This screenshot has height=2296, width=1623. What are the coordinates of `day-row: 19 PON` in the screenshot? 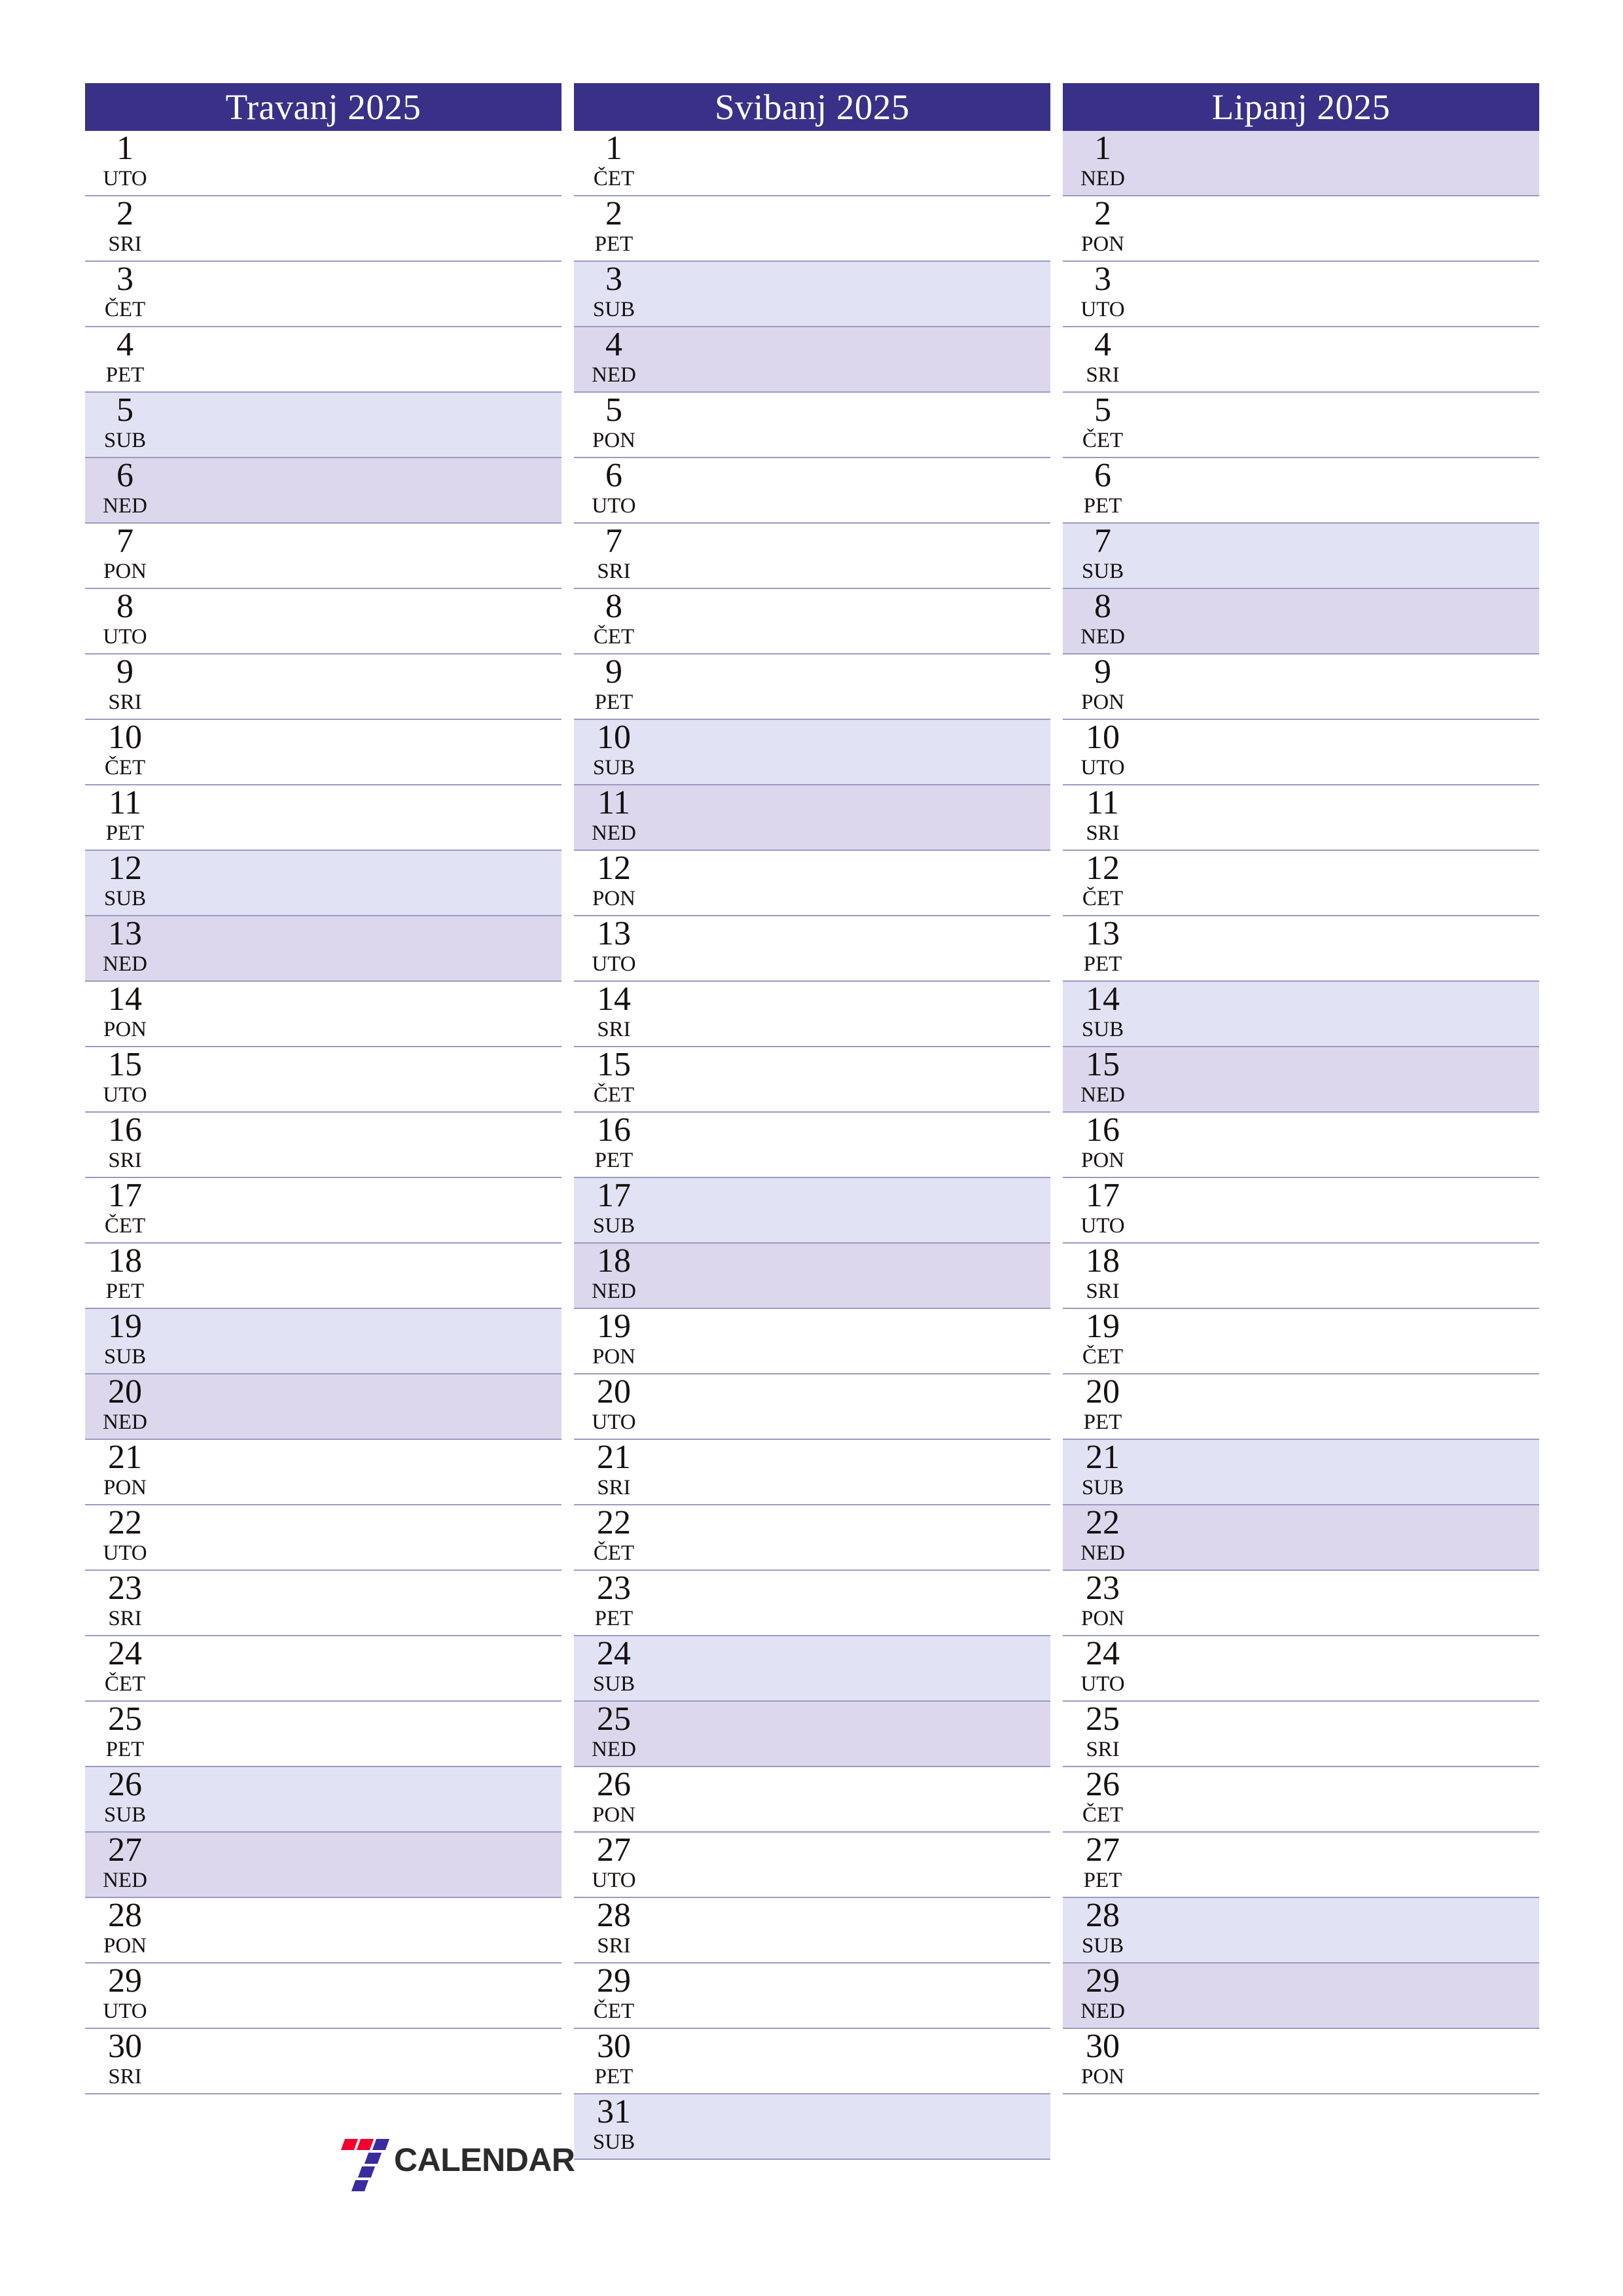 It's located at (812, 1341).